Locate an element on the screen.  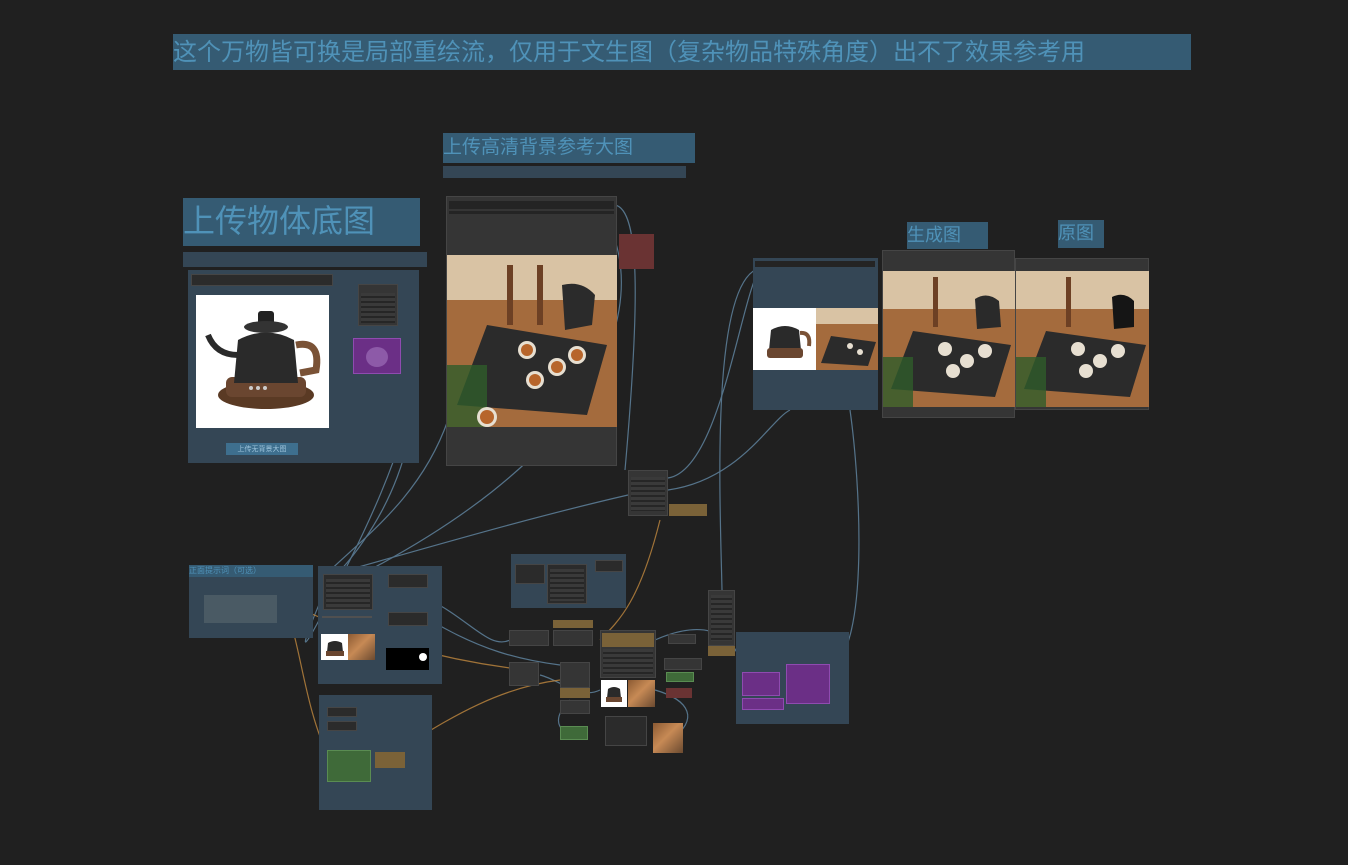
right-pipe-green is located at coordinates (680, 677).